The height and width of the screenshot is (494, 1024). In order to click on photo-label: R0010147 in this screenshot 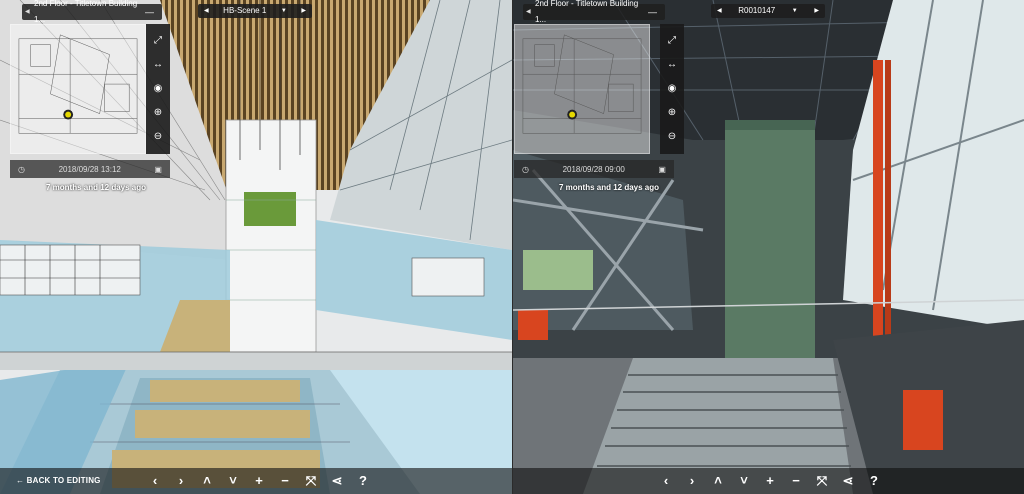, I will do `click(757, 10)`.